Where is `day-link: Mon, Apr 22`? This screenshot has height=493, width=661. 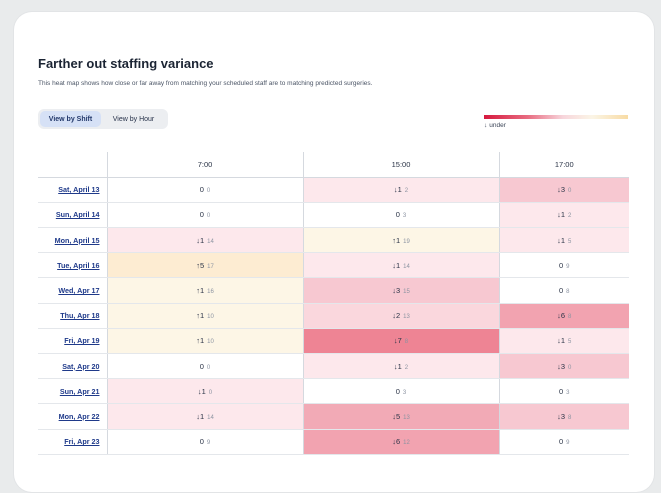 day-link: Mon, Apr 22 is located at coordinates (79, 416).